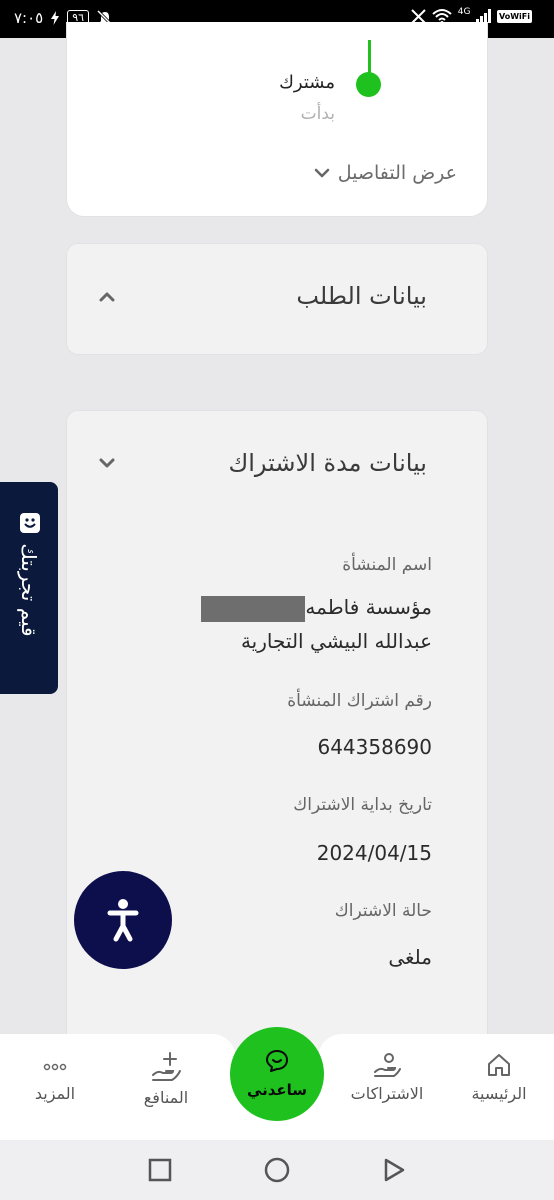  Describe the element at coordinates (383, 911) in the screenshot. I see `field-label-subscription-status: حالة الاشتراك` at that location.